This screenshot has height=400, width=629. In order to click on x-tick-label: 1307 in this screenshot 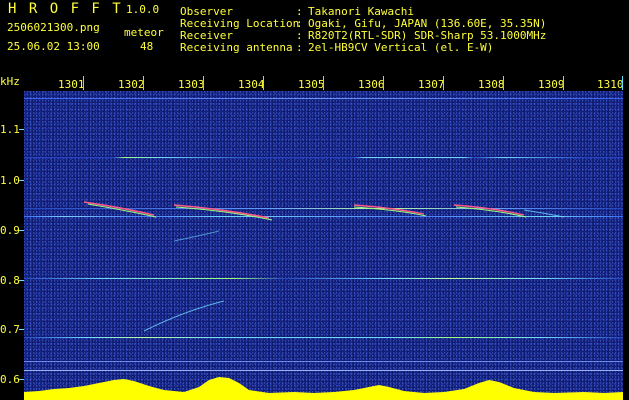, I will do `click(431, 84)`.